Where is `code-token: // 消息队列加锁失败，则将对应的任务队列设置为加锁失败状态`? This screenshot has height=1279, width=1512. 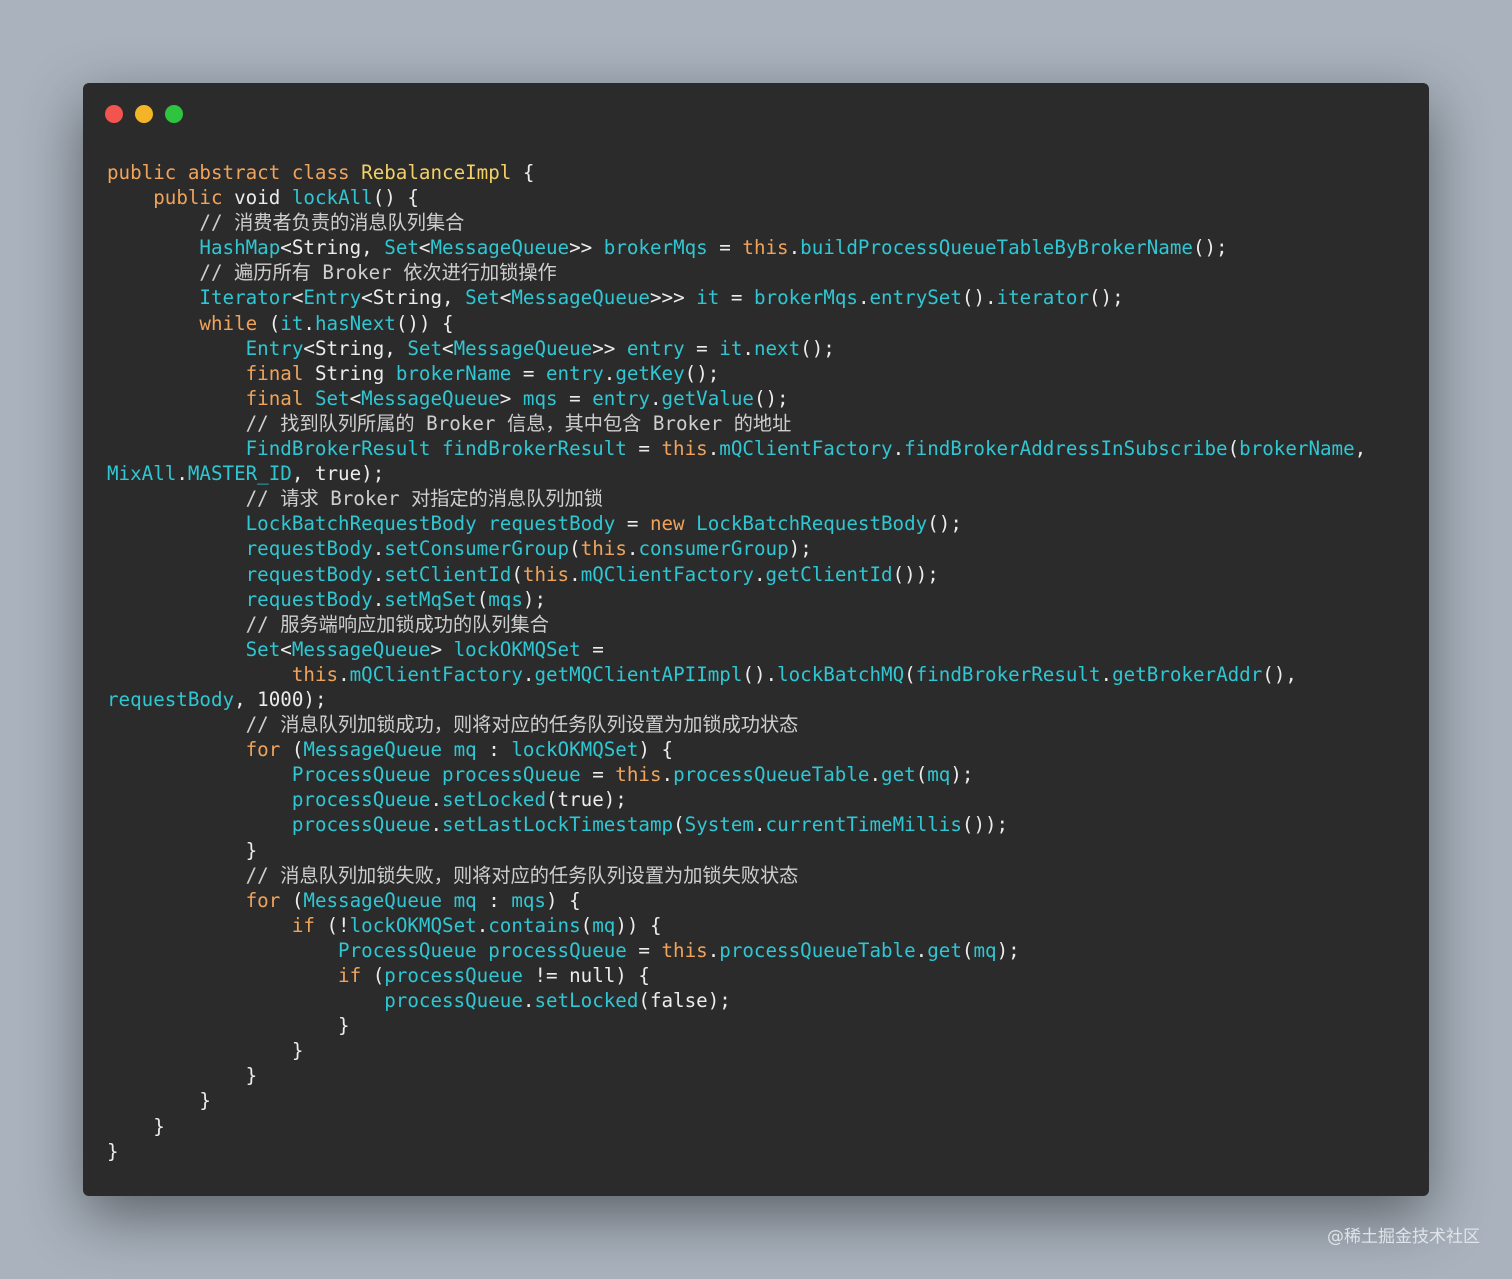
code-token: // 消息队列加锁失败，则将对应的任务队列设置为加锁失败状态 is located at coordinates (453, 875).